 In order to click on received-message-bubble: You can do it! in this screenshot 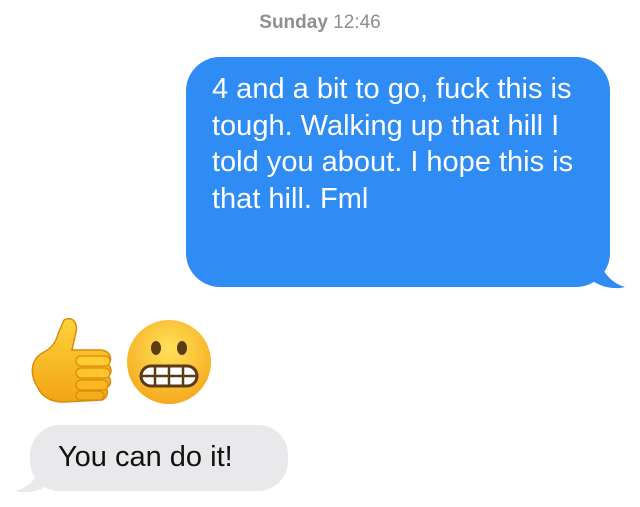, I will do `click(153, 459)`.